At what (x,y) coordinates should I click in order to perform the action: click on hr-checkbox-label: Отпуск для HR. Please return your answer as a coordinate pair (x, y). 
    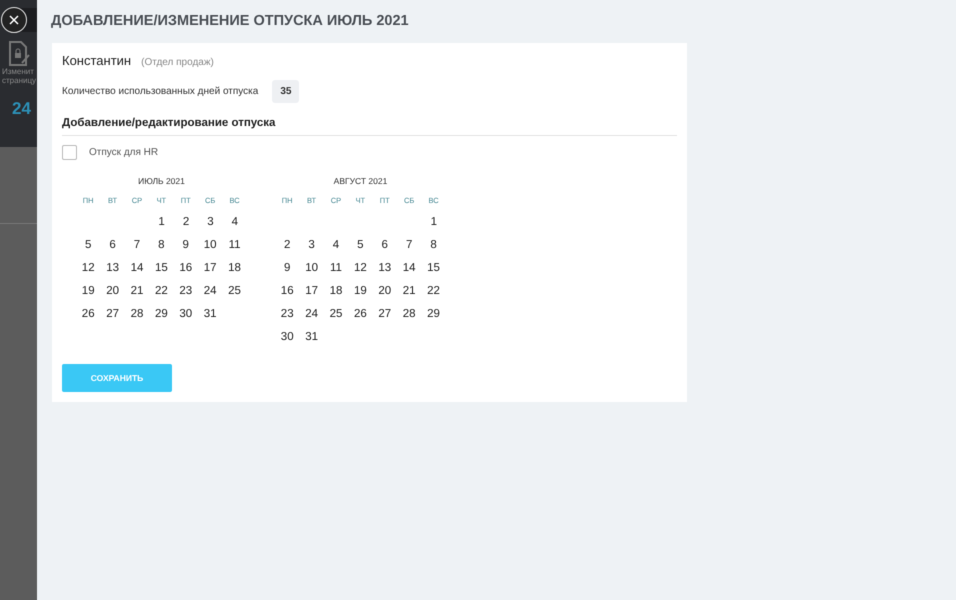
    Looking at the image, I should click on (123, 152).